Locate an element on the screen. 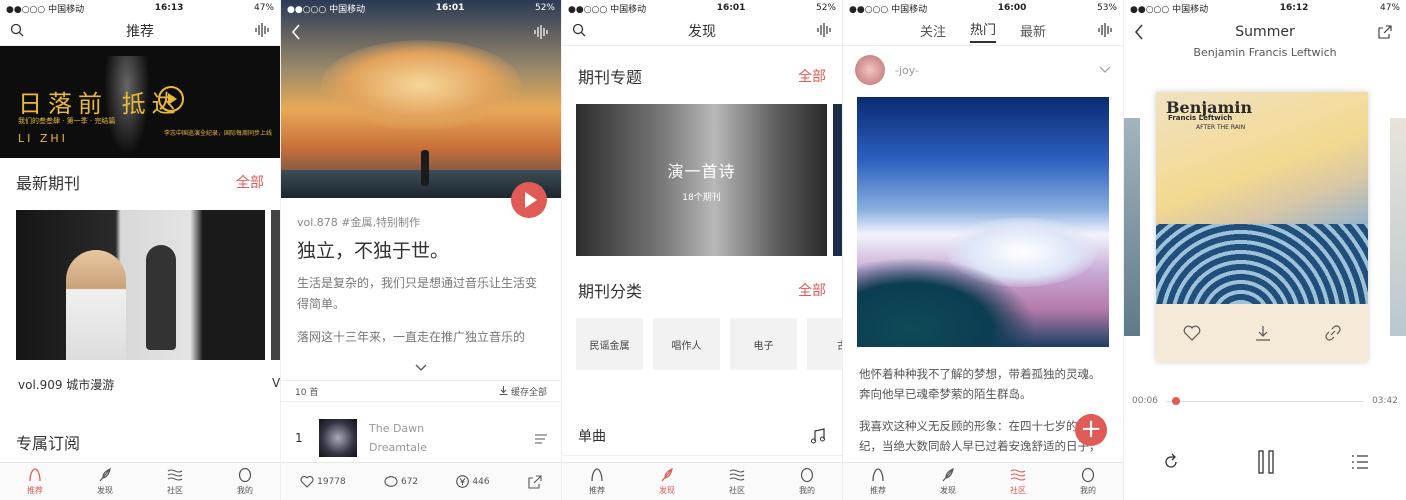  carrier: ●●○○○ 中国移动 is located at coordinates (45, 9).